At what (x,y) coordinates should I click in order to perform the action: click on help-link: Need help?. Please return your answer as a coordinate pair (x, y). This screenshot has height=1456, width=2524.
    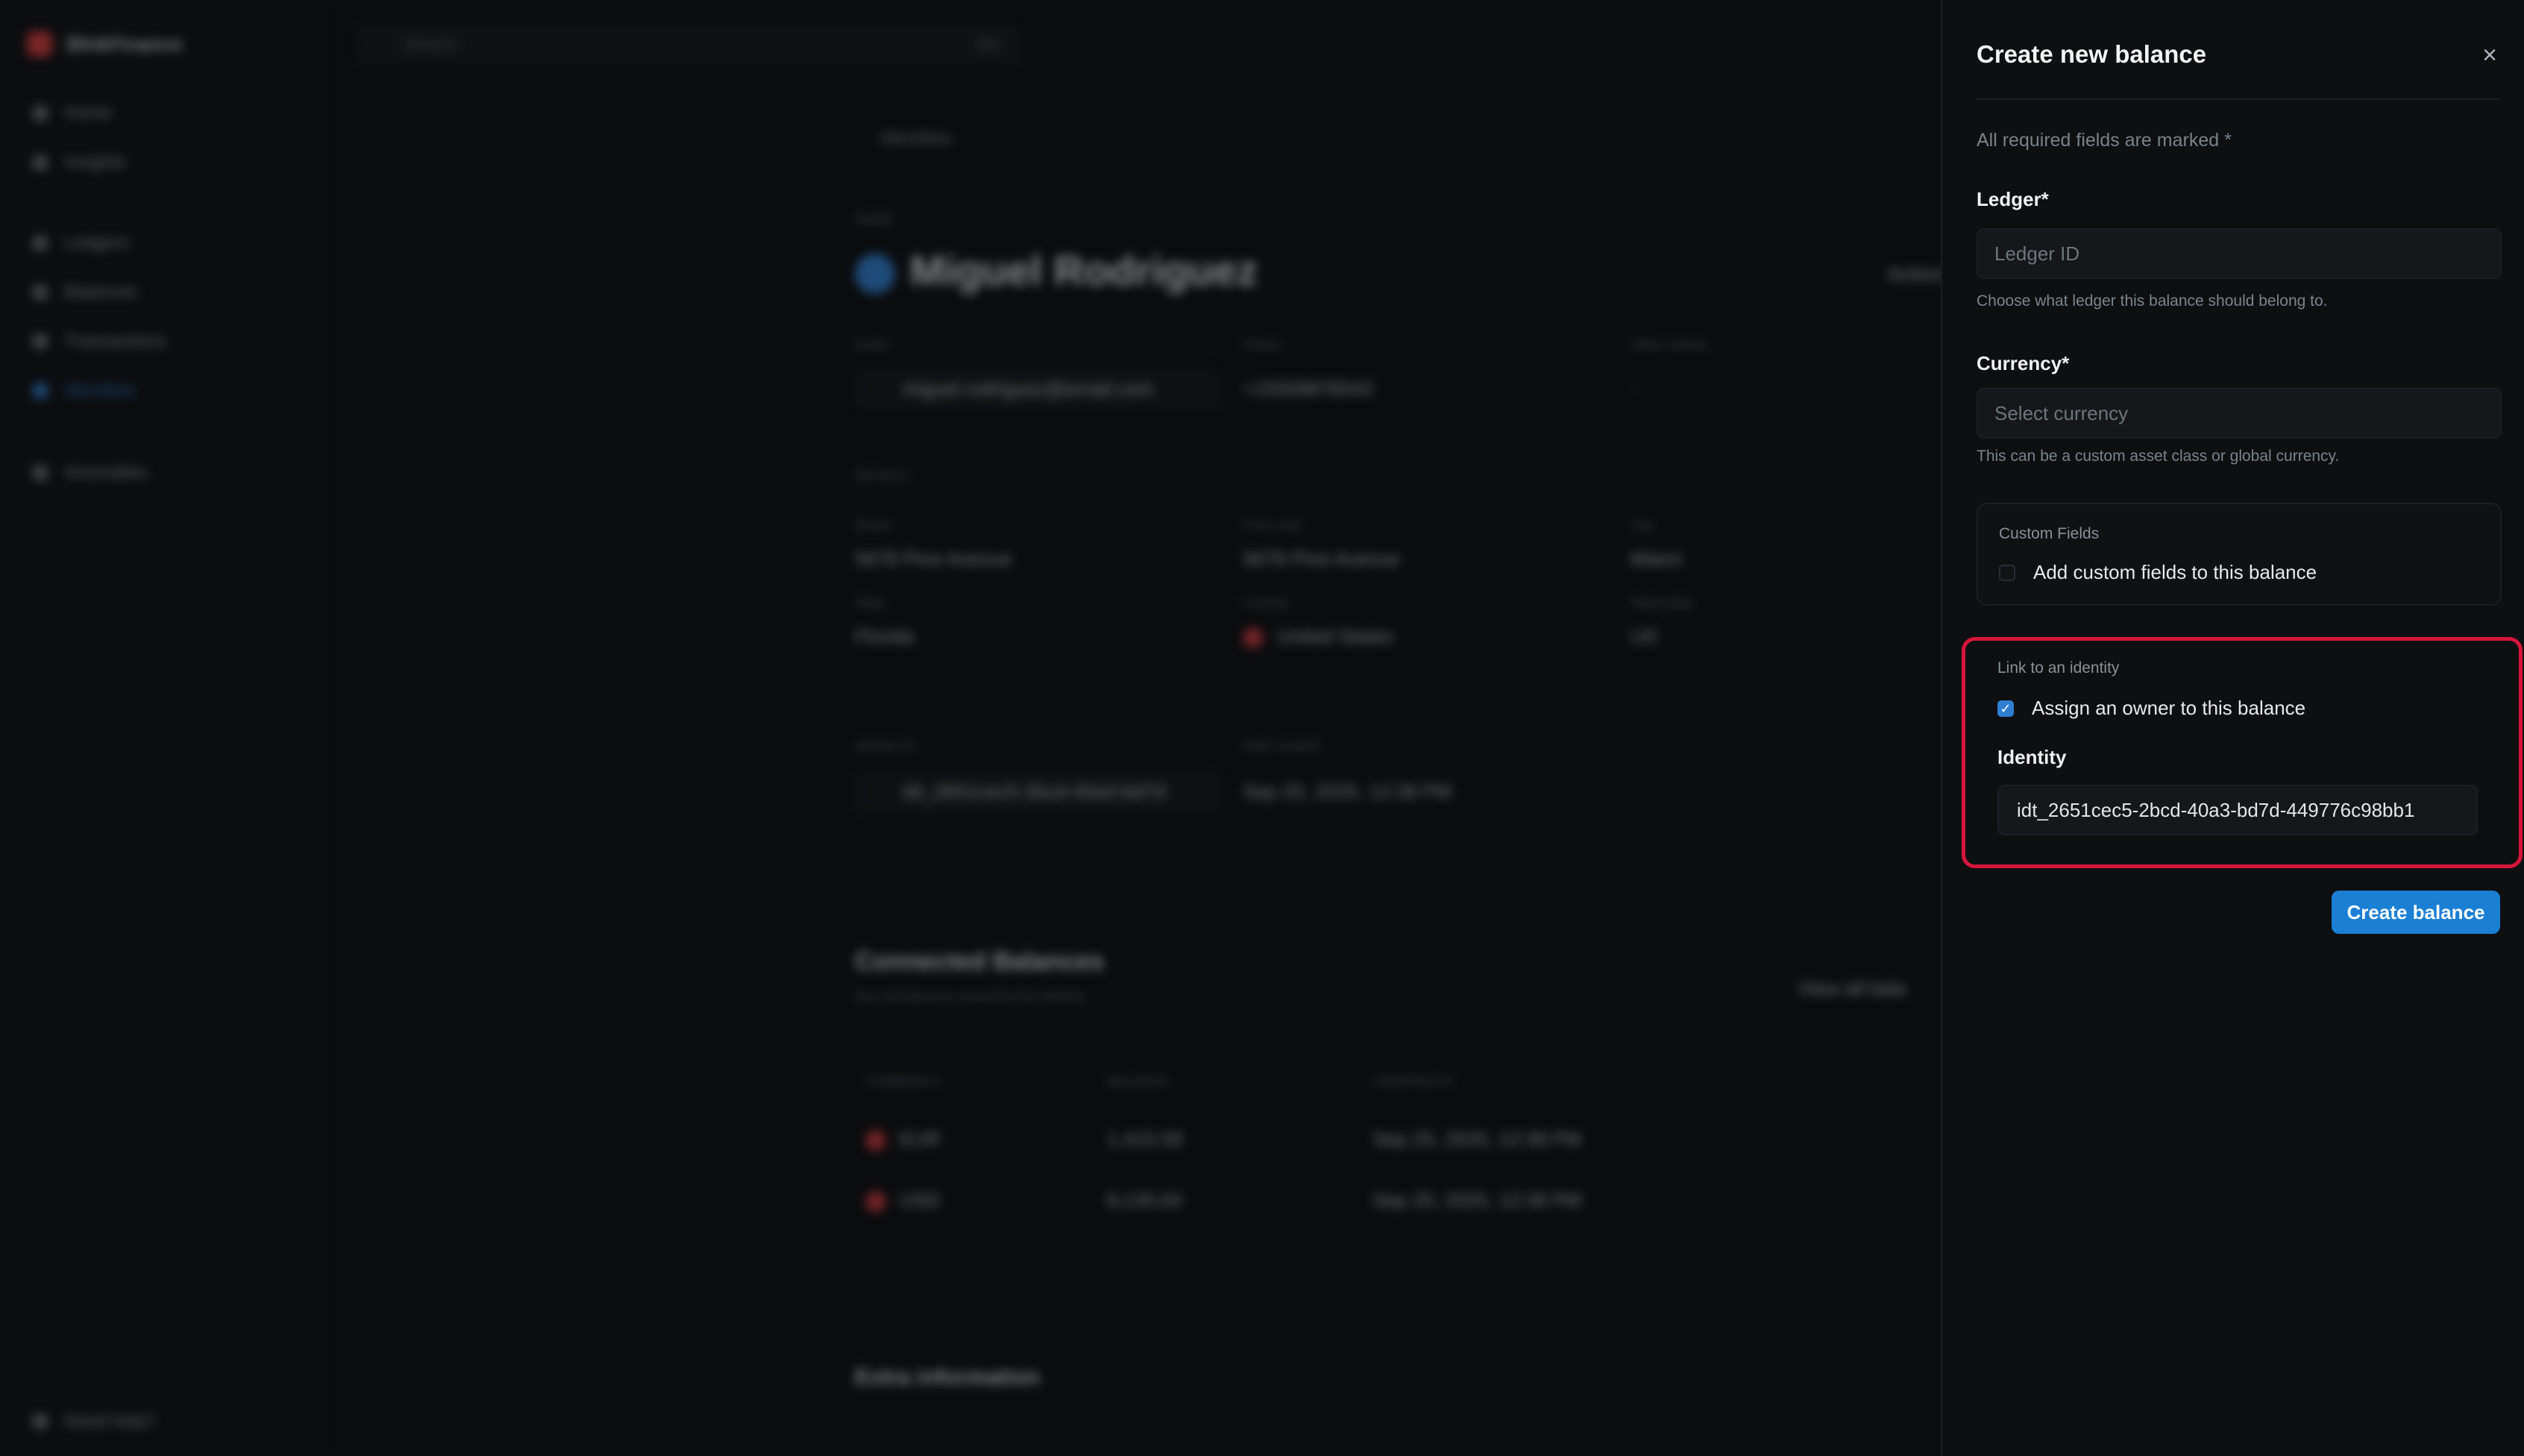
    Looking at the image, I should click on (95, 1421).